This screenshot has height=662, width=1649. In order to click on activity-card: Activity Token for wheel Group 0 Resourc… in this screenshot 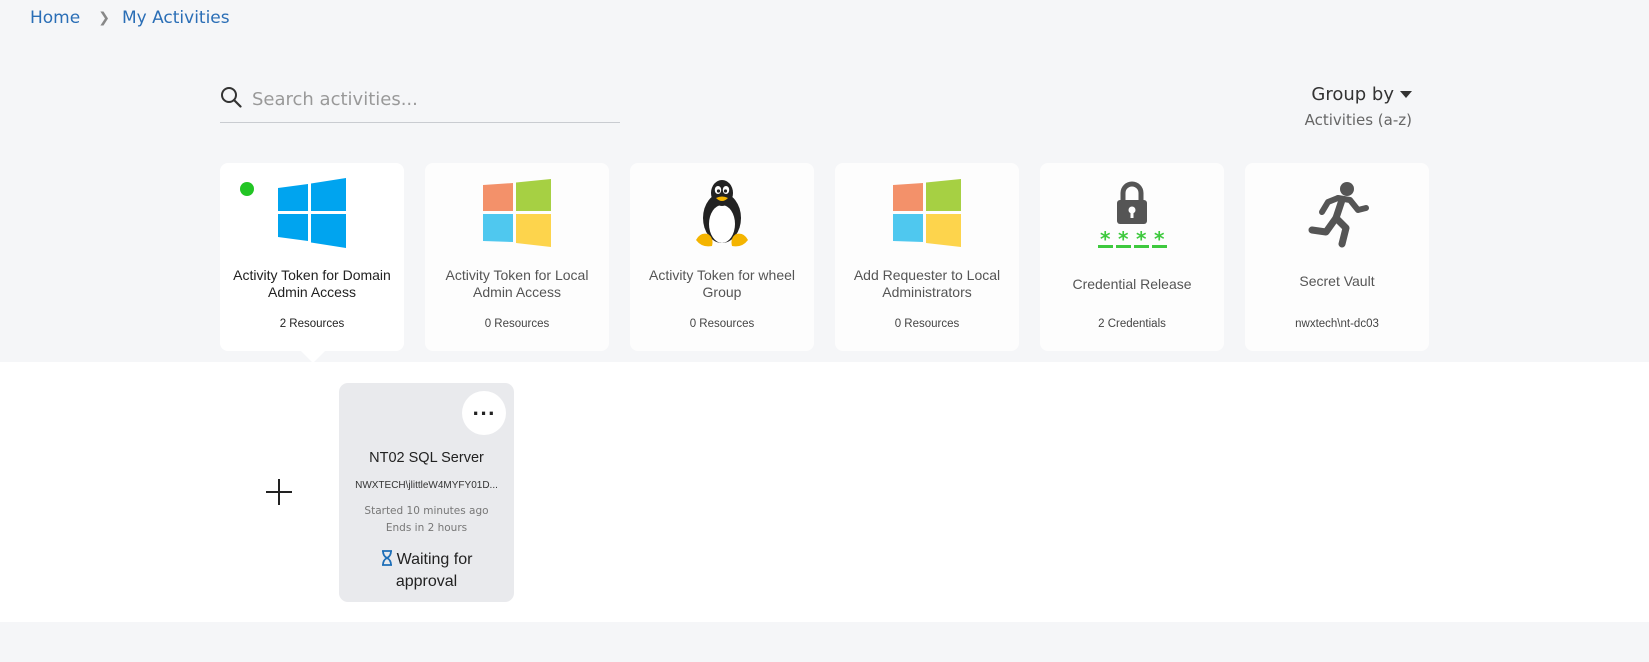, I will do `click(722, 257)`.